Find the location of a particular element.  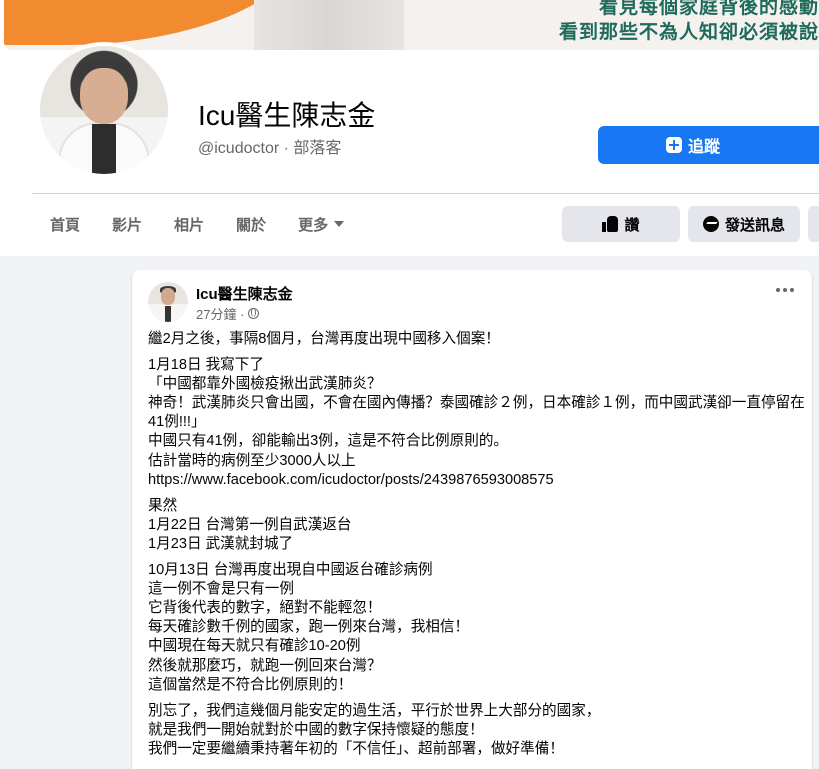

post-timestamp: 27分鐘 · is located at coordinates (220, 313).